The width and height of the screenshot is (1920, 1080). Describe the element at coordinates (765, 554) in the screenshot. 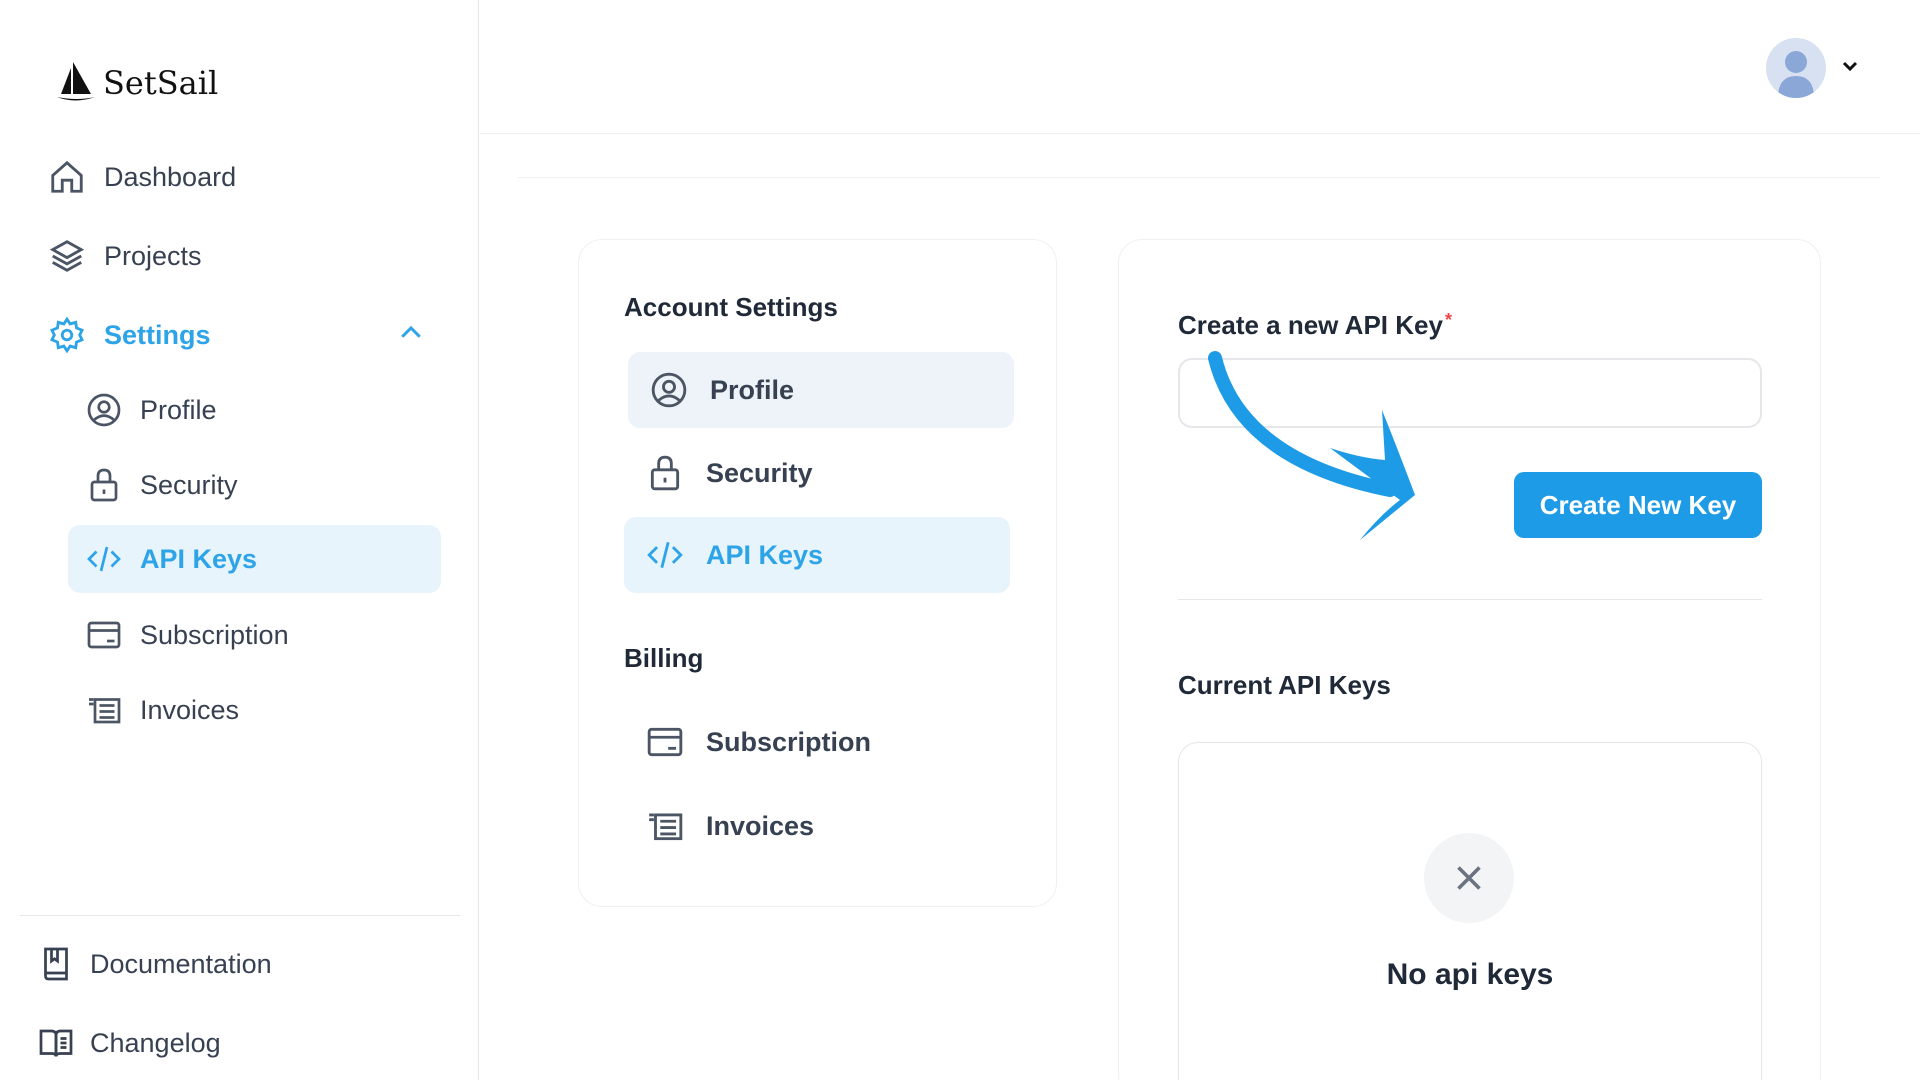

I see `menu-item-label: API Keys` at that location.